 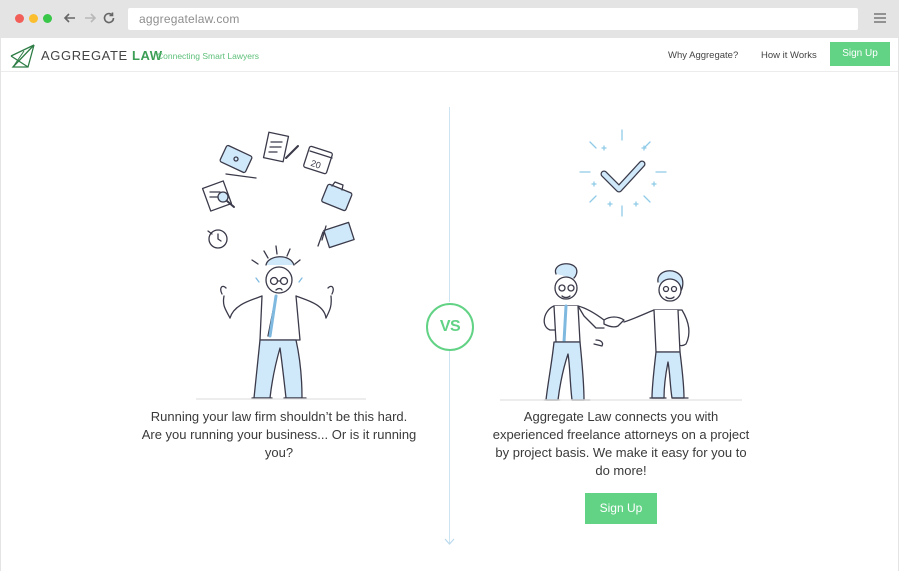 What do you see at coordinates (109, 18) in the screenshot?
I see `reload-icon` at bounding box center [109, 18].